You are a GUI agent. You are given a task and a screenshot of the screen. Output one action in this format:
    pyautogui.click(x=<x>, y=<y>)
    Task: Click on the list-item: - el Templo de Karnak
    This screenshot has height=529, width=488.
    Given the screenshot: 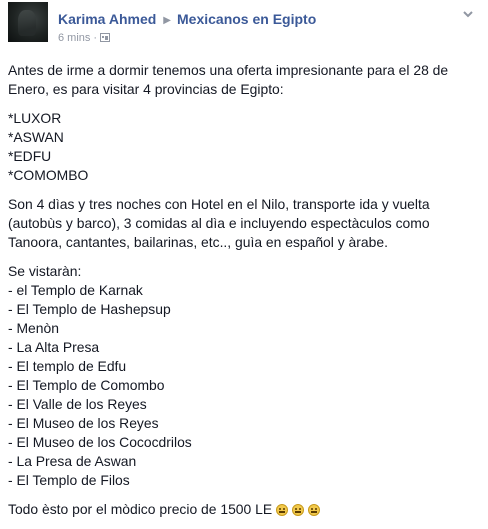 What is the action you would take?
    pyautogui.click(x=75, y=290)
    